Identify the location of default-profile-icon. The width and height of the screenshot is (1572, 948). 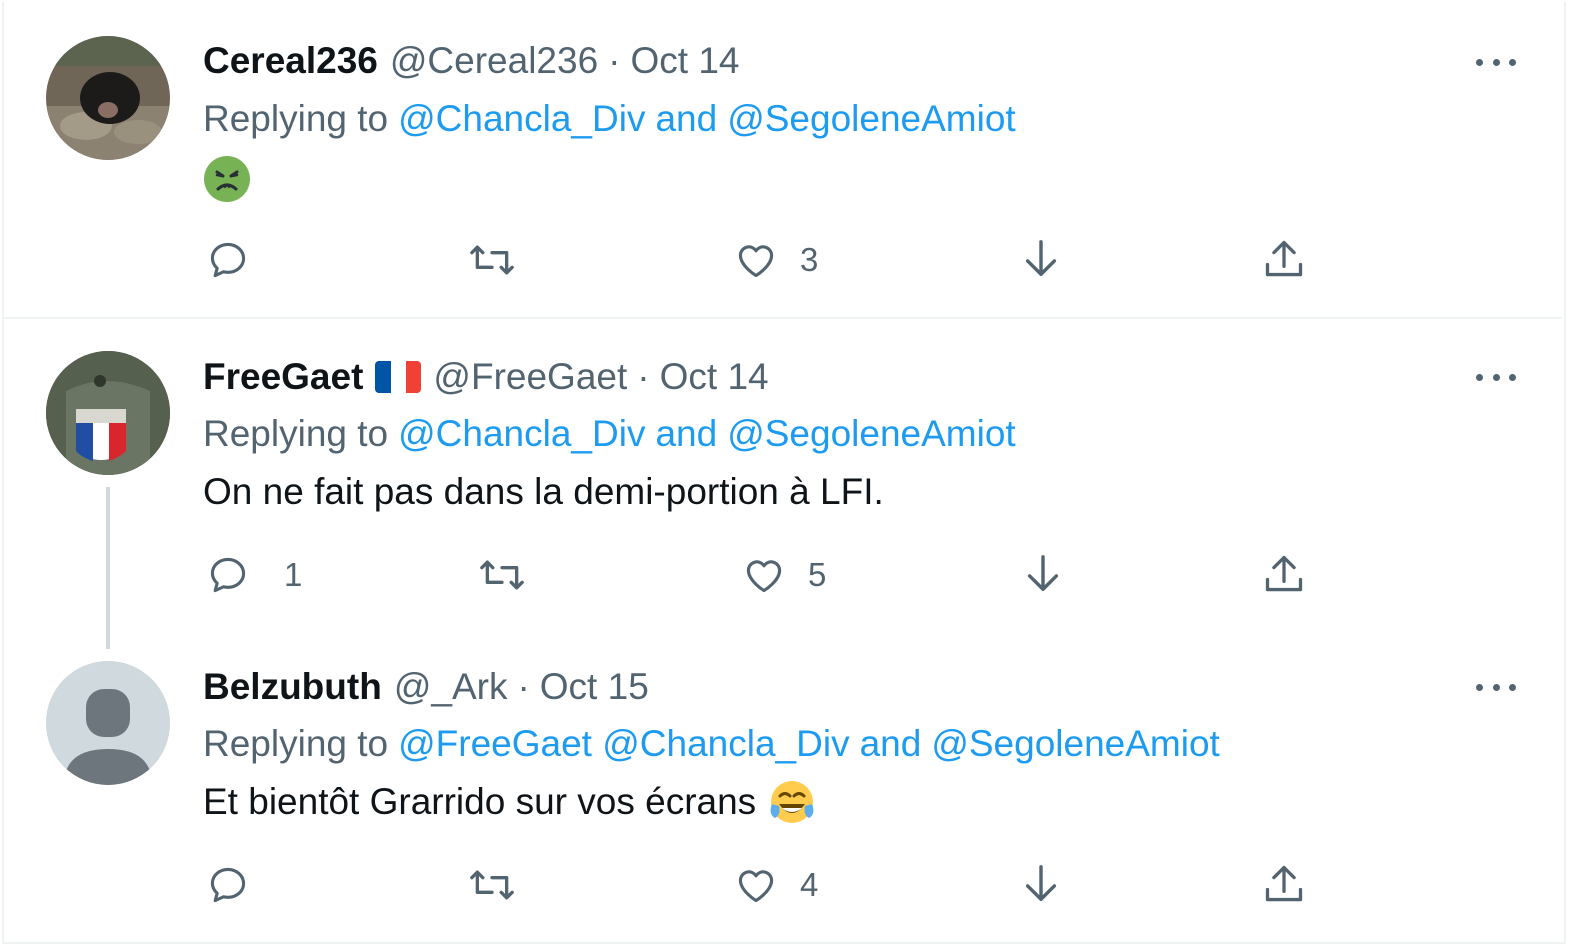
(108, 723).